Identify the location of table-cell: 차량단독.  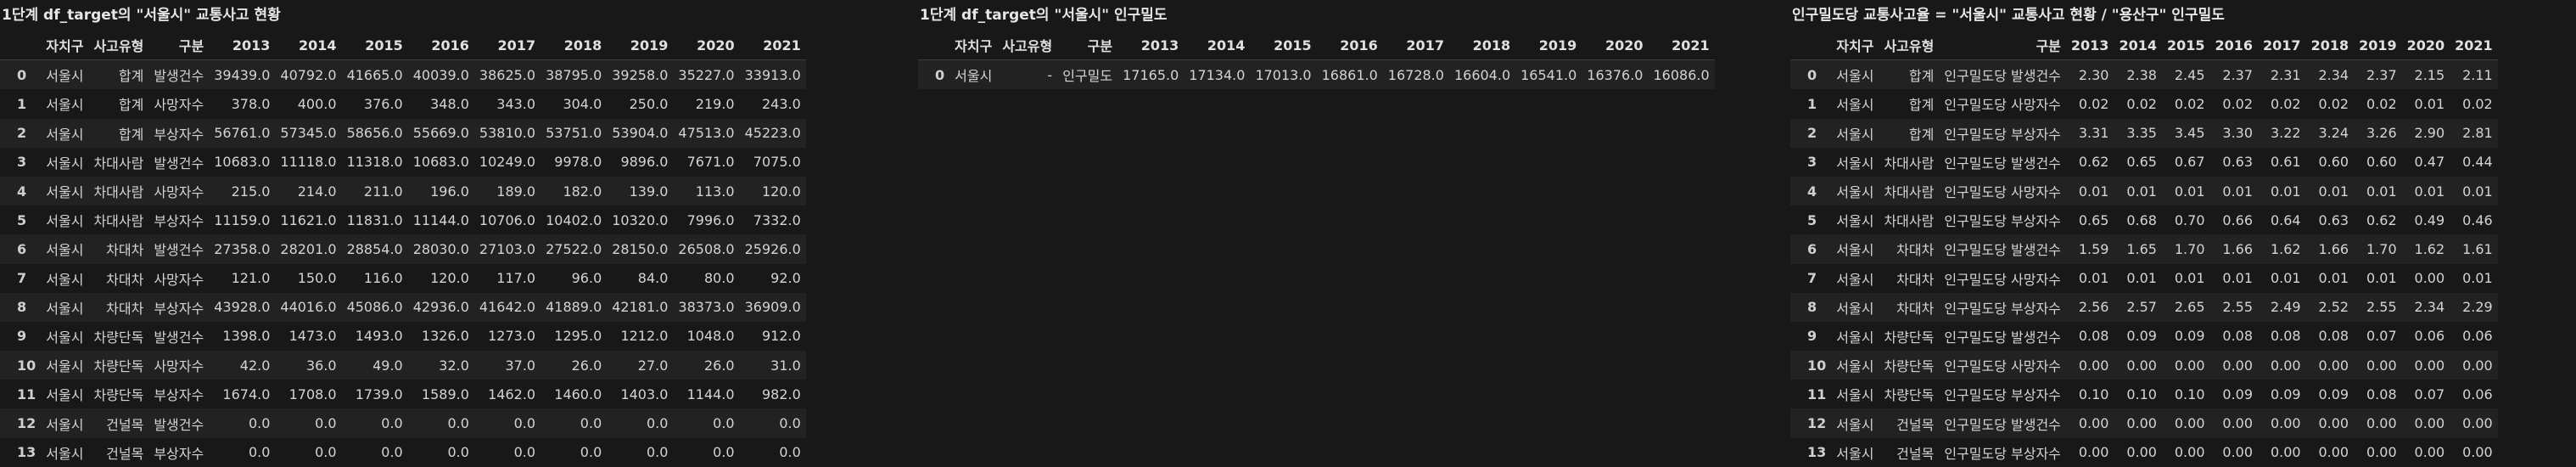
(1910, 336).